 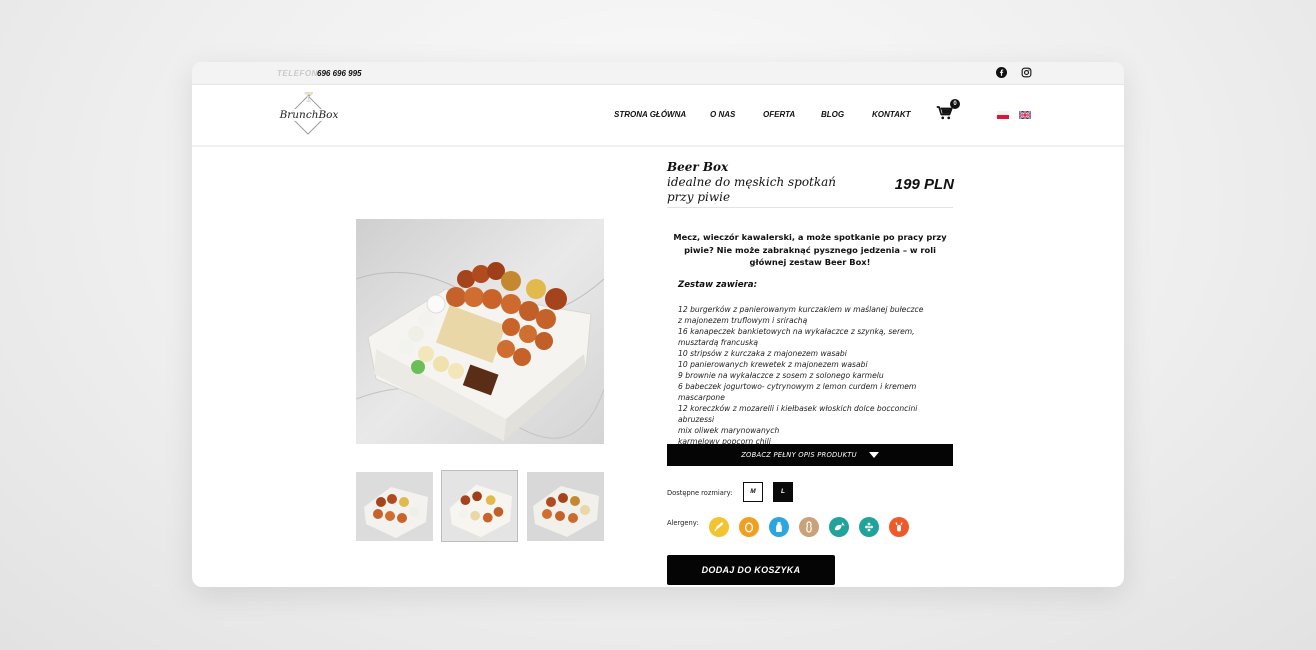 I want to click on full-description-button: ZOBACZ PEŁNY OPIS PRODUKTU, so click(x=810, y=455).